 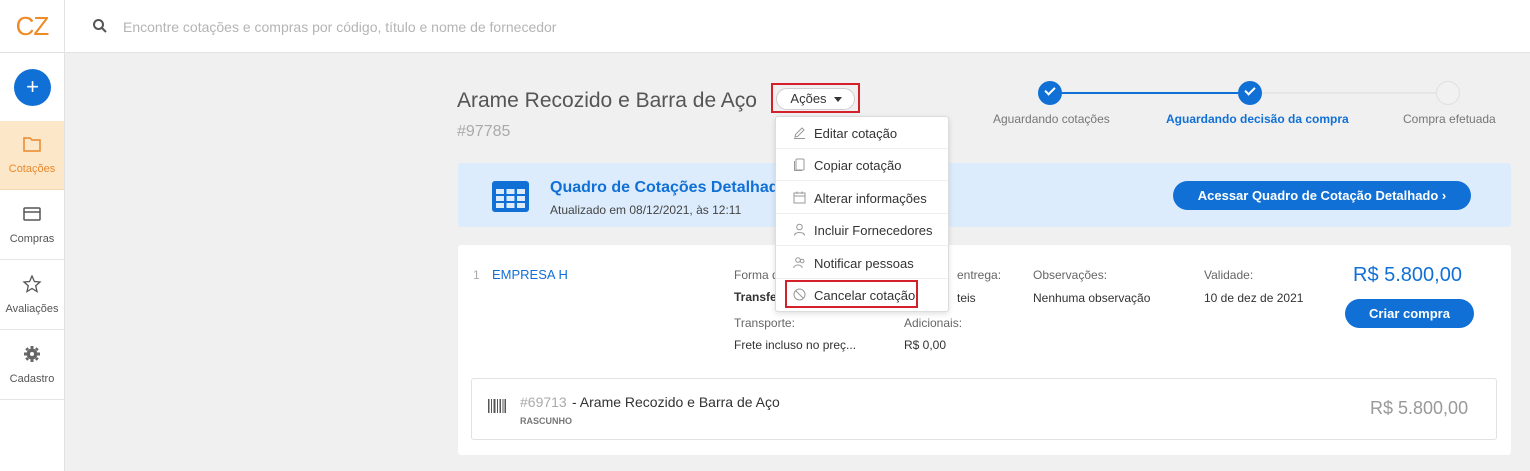 I want to click on menu-item-label: Notificar pessoas, so click(x=864, y=263).